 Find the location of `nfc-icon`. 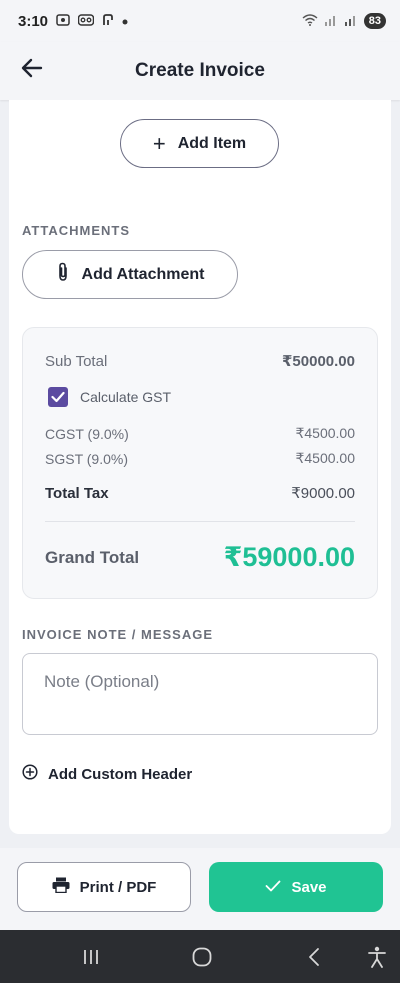

nfc-icon is located at coordinates (108, 21).